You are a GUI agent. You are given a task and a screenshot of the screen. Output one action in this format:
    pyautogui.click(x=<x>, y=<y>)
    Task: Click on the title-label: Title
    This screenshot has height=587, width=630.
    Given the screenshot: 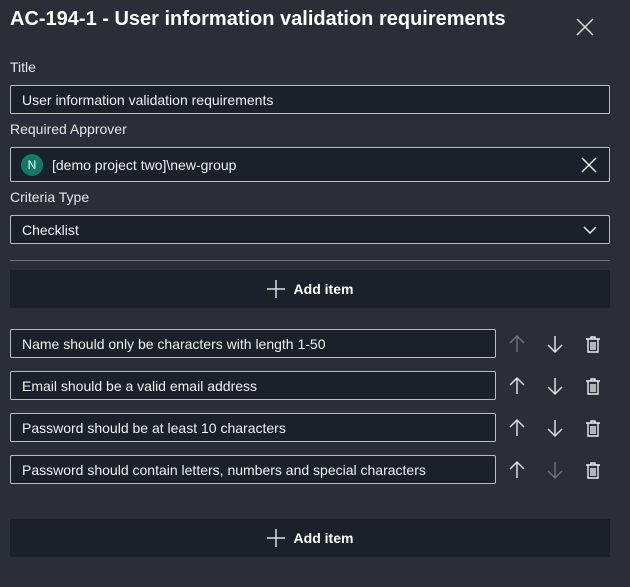 What is the action you would take?
    pyautogui.click(x=23, y=67)
    